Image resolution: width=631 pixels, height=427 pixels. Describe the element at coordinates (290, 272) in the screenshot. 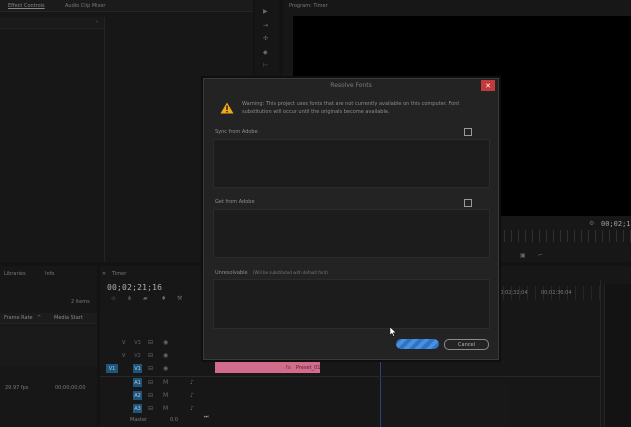

I see `section-unresolvable-note: (Will be substituted with default font)` at that location.